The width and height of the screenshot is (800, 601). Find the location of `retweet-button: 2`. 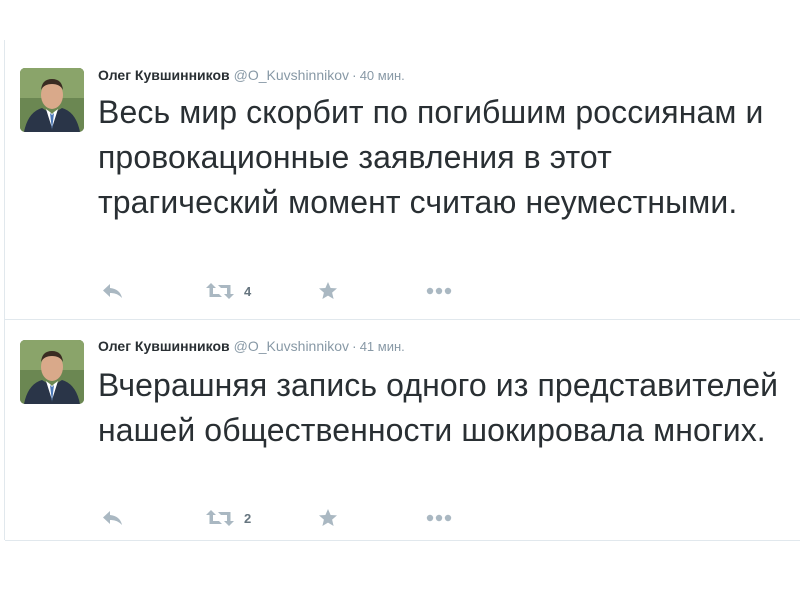

retweet-button: 2 is located at coordinates (228, 518).